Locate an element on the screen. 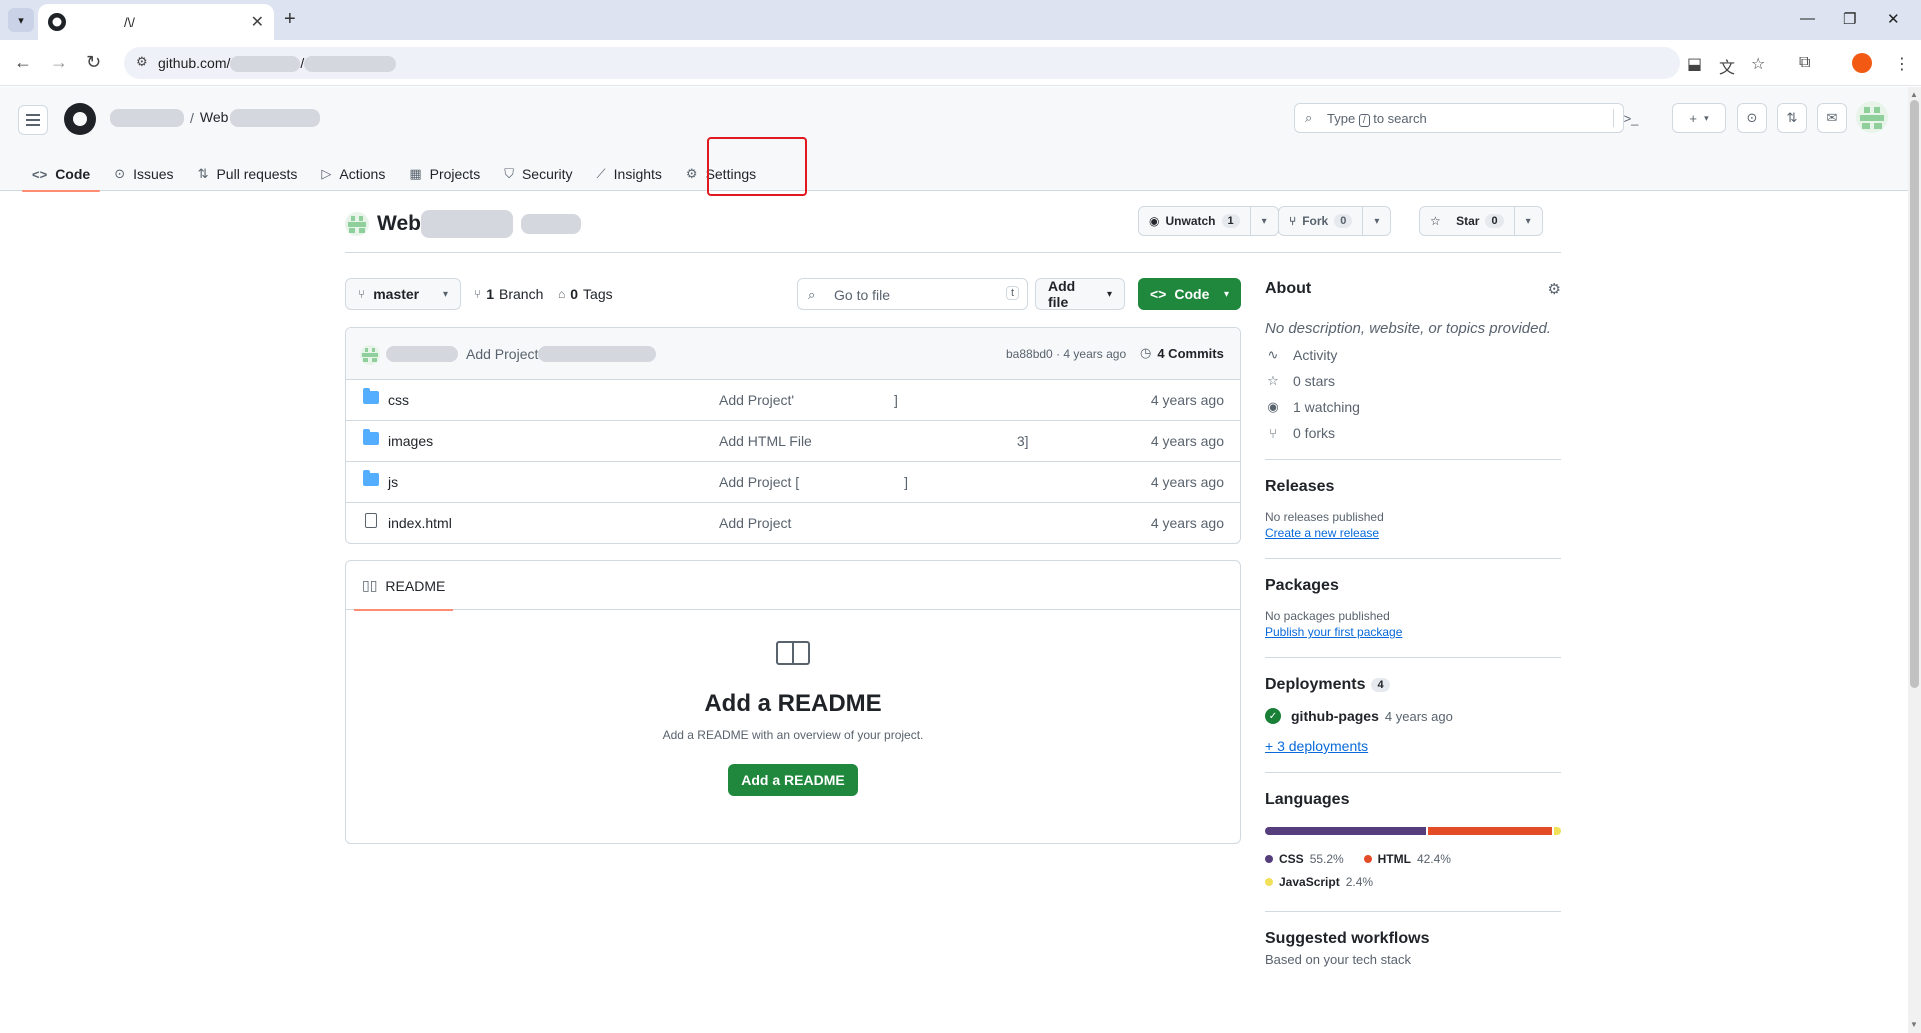 This screenshot has height=1033, width=1921. owner-link is located at coordinates (147, 118).